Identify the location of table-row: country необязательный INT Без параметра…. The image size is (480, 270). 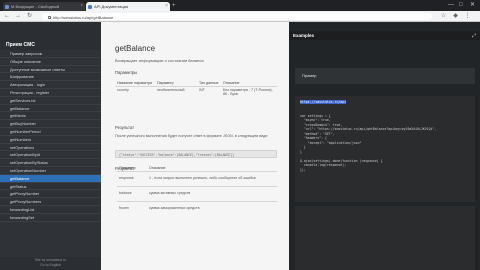
(196, 91).